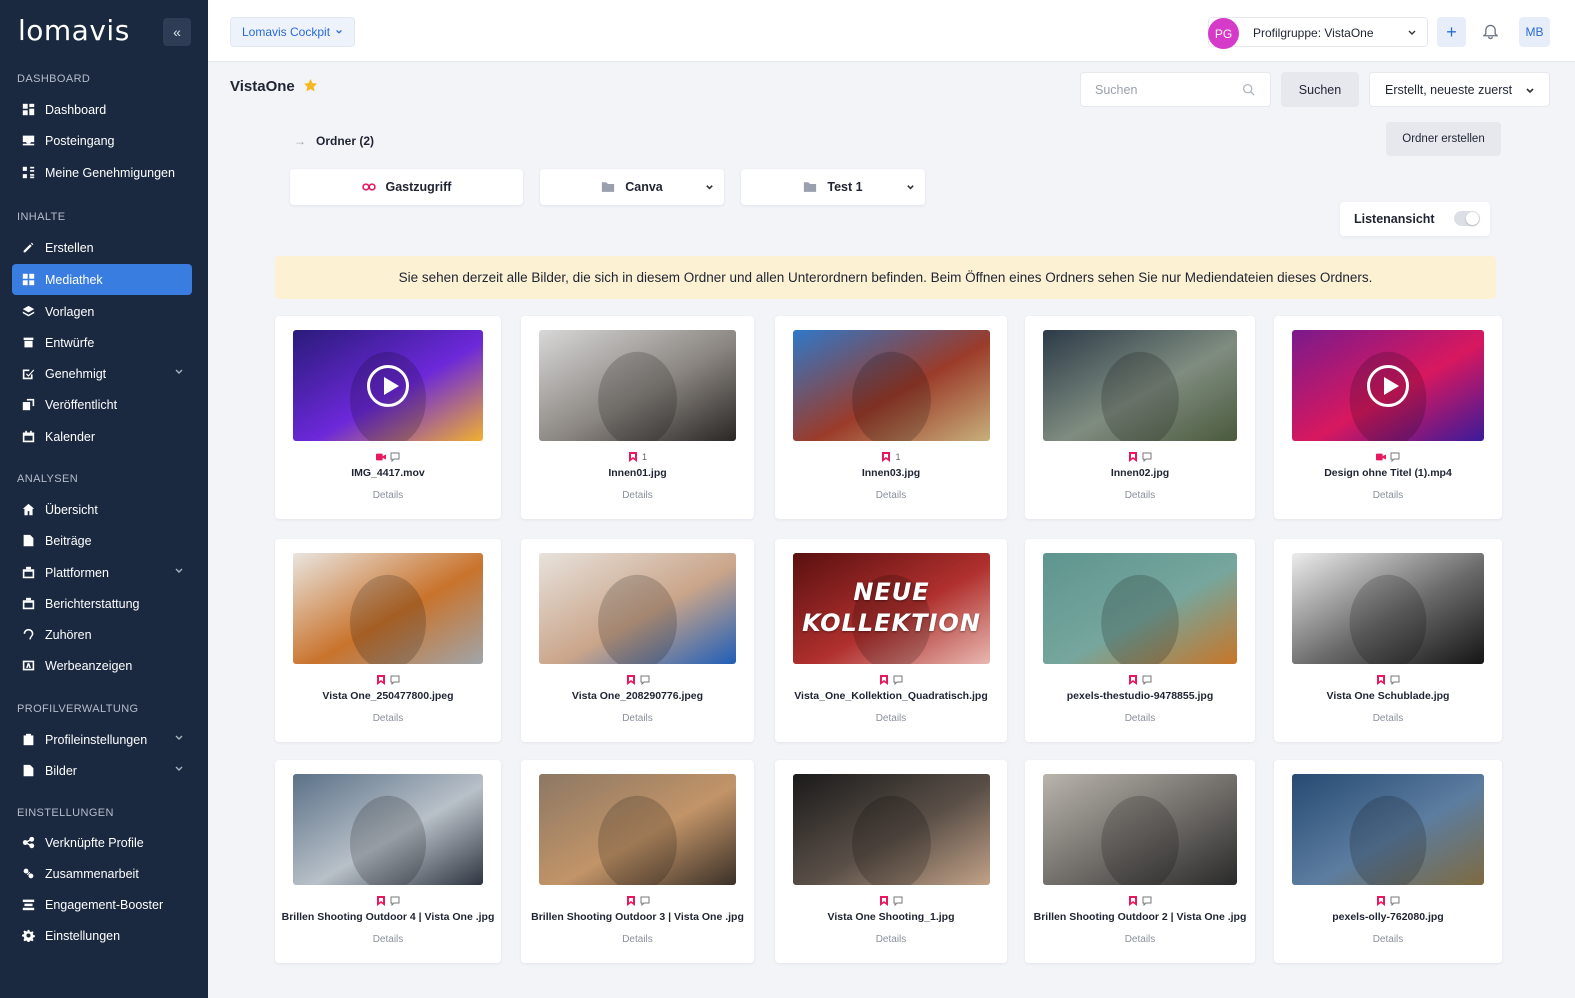  Describe the element at coordinates (1147, 901) in the screenshot. I see `comment-icon` at that location.